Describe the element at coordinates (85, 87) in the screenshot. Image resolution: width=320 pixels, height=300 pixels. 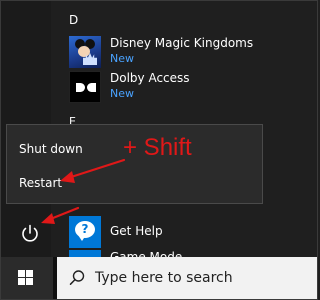
I see `dolby-icon` at that location.